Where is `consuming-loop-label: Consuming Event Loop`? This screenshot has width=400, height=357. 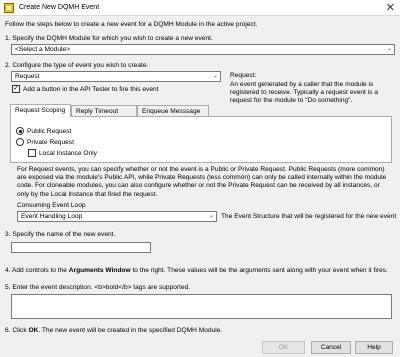 consuming-loop-label: Consuming Event Loop is located at coordinates (51, 205).